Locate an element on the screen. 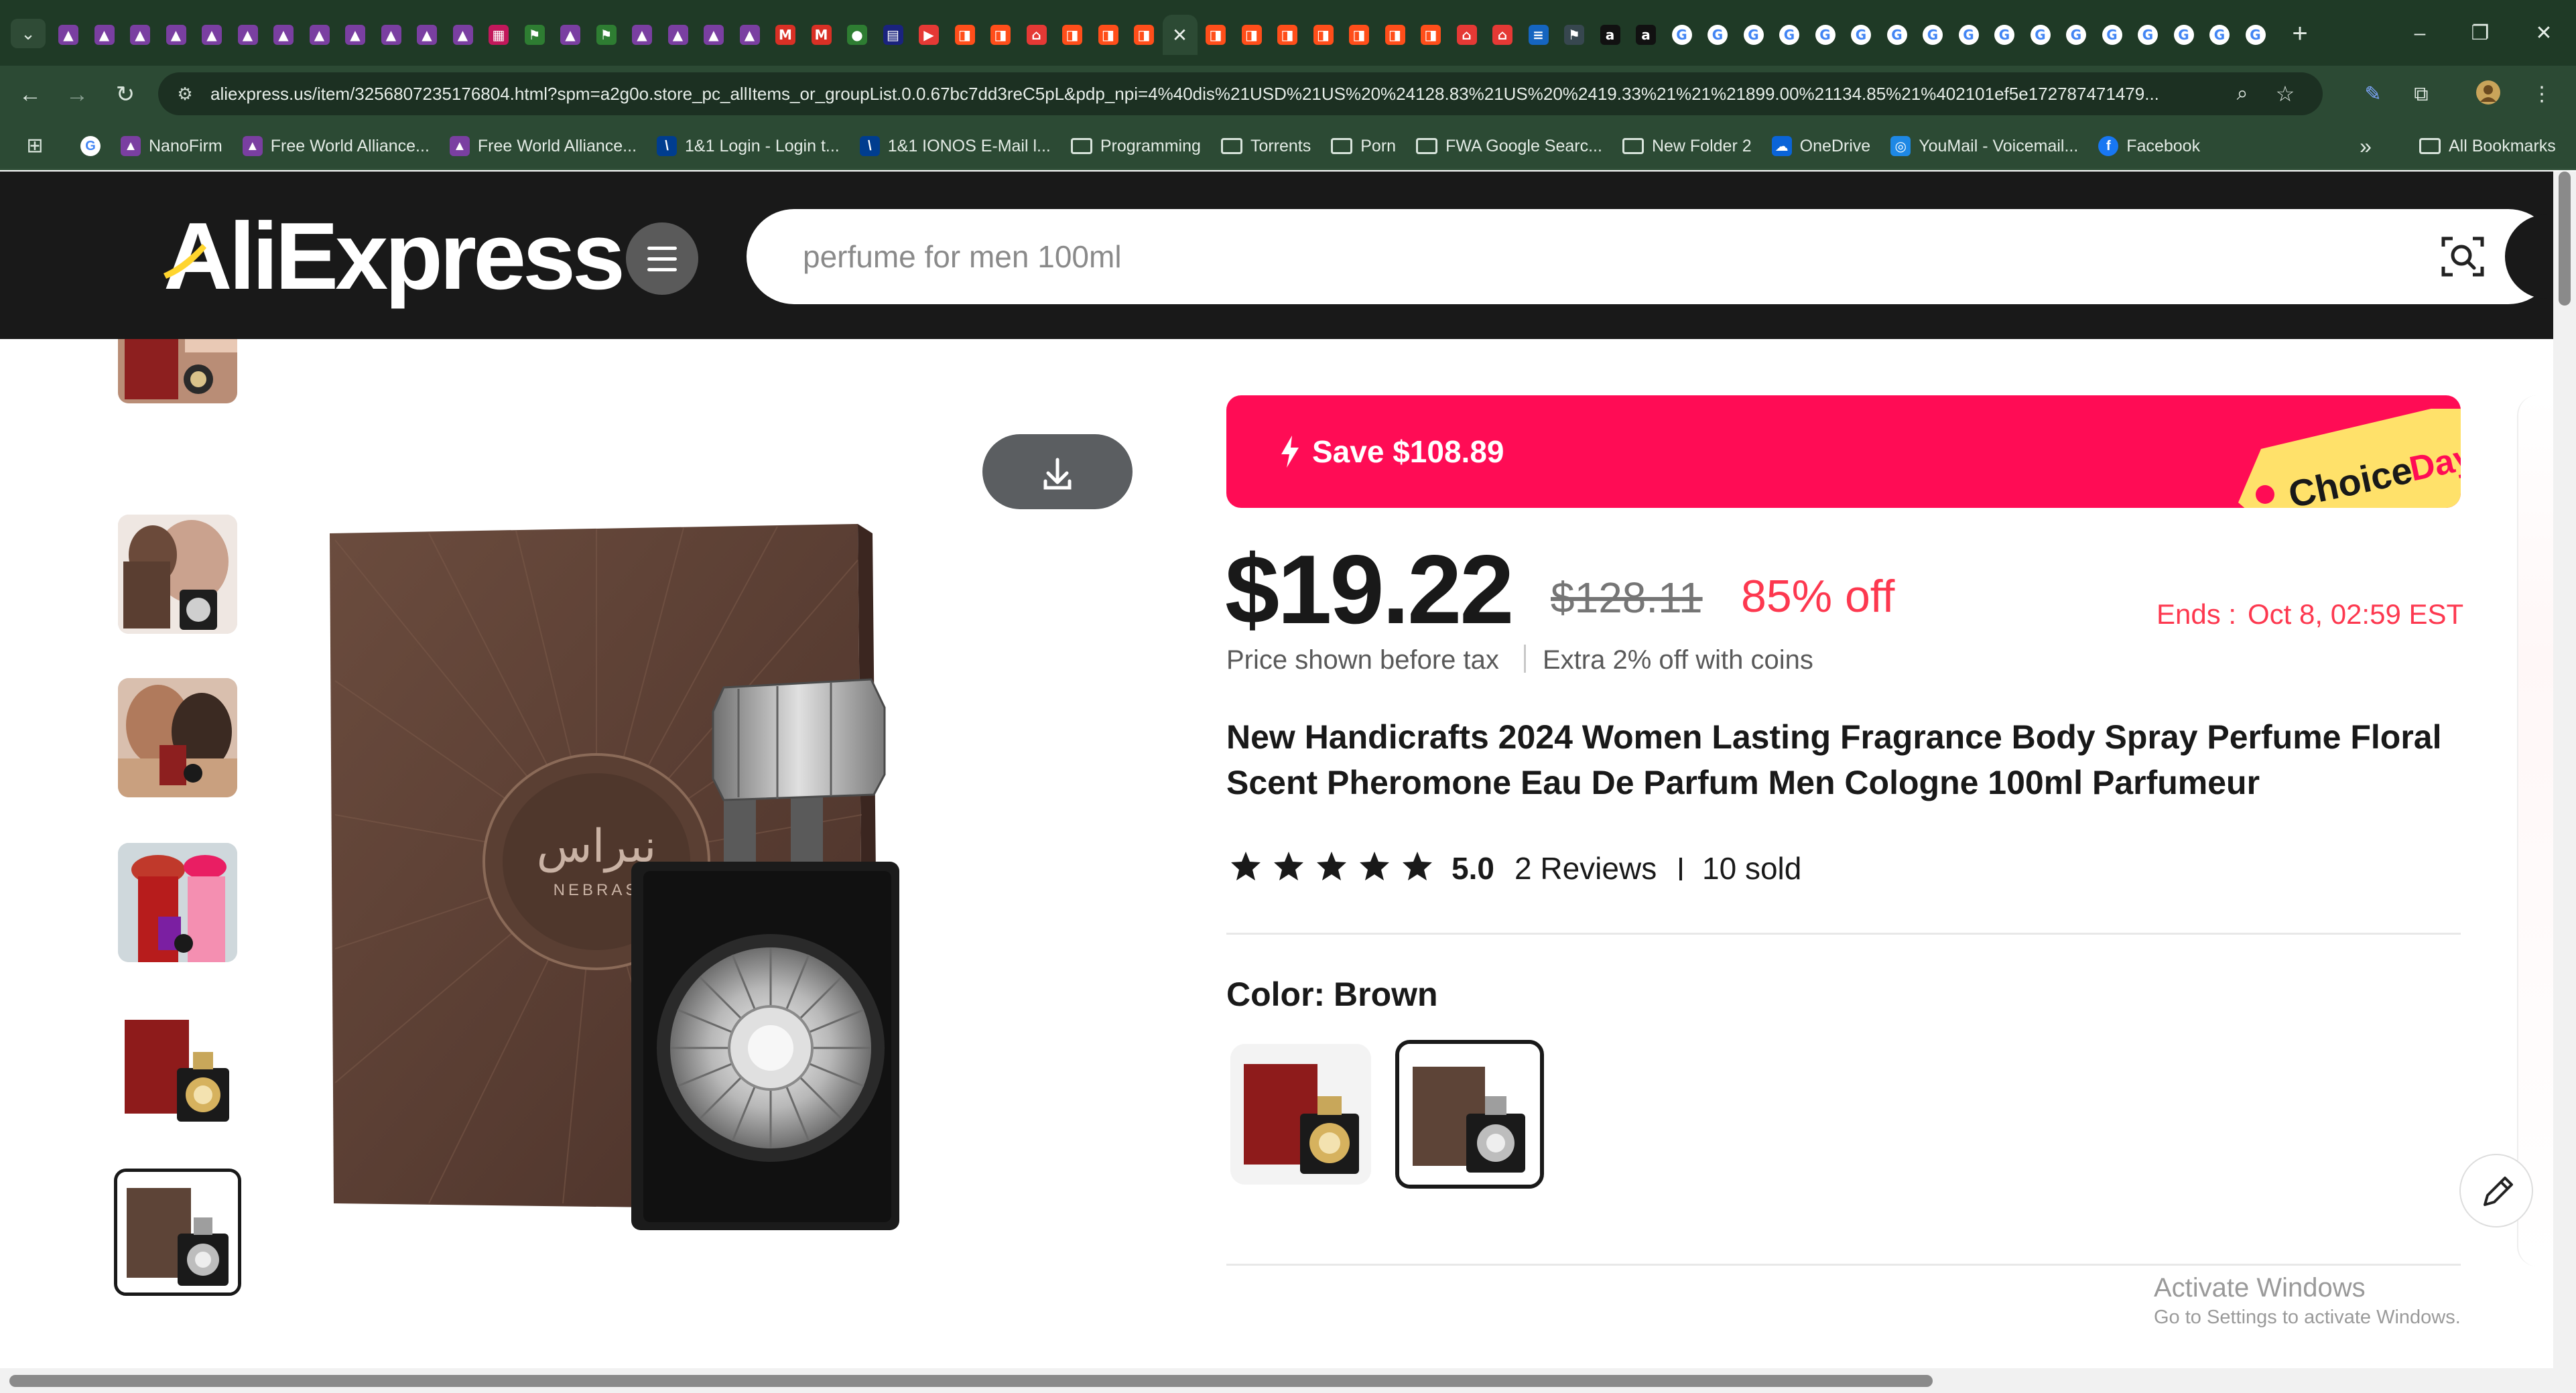 This screenshot has height=1393, width=2576. bookmark-star-icon: ☆ is located at coordinates (2285, 93).